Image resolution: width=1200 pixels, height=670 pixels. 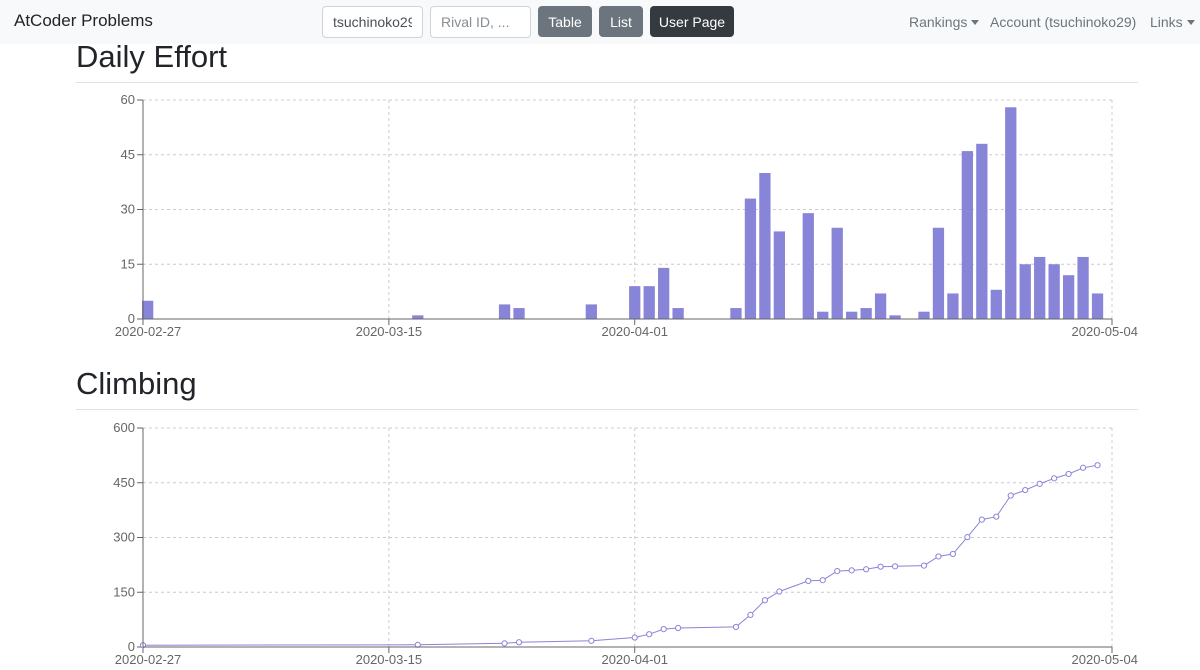 I want to click on y-tick-label: 300, so click(x=124, y=537).